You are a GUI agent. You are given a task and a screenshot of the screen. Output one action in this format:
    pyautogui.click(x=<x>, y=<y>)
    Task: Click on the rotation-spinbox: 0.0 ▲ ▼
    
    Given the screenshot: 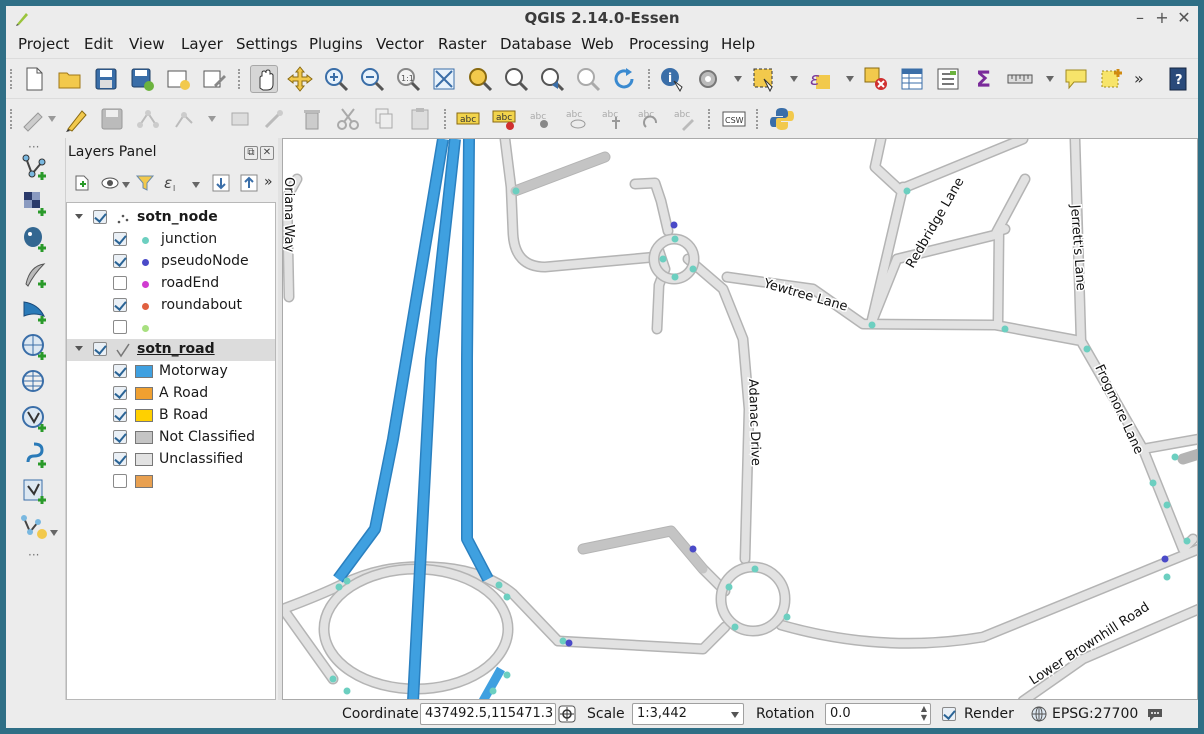 What is the action you would take?
    pyautogui.click(x=878, y=714)
    